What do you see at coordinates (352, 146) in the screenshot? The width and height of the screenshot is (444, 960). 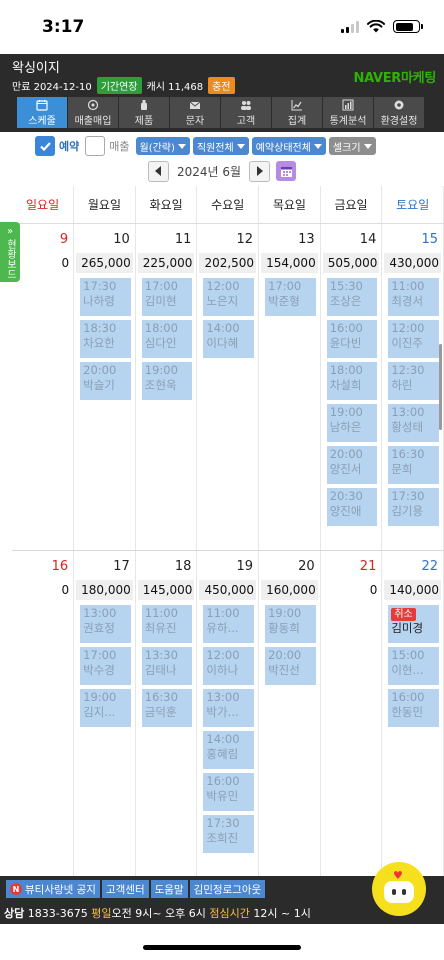 I see `cell-size-select: 셀크기` at bounding box center [352, 146].